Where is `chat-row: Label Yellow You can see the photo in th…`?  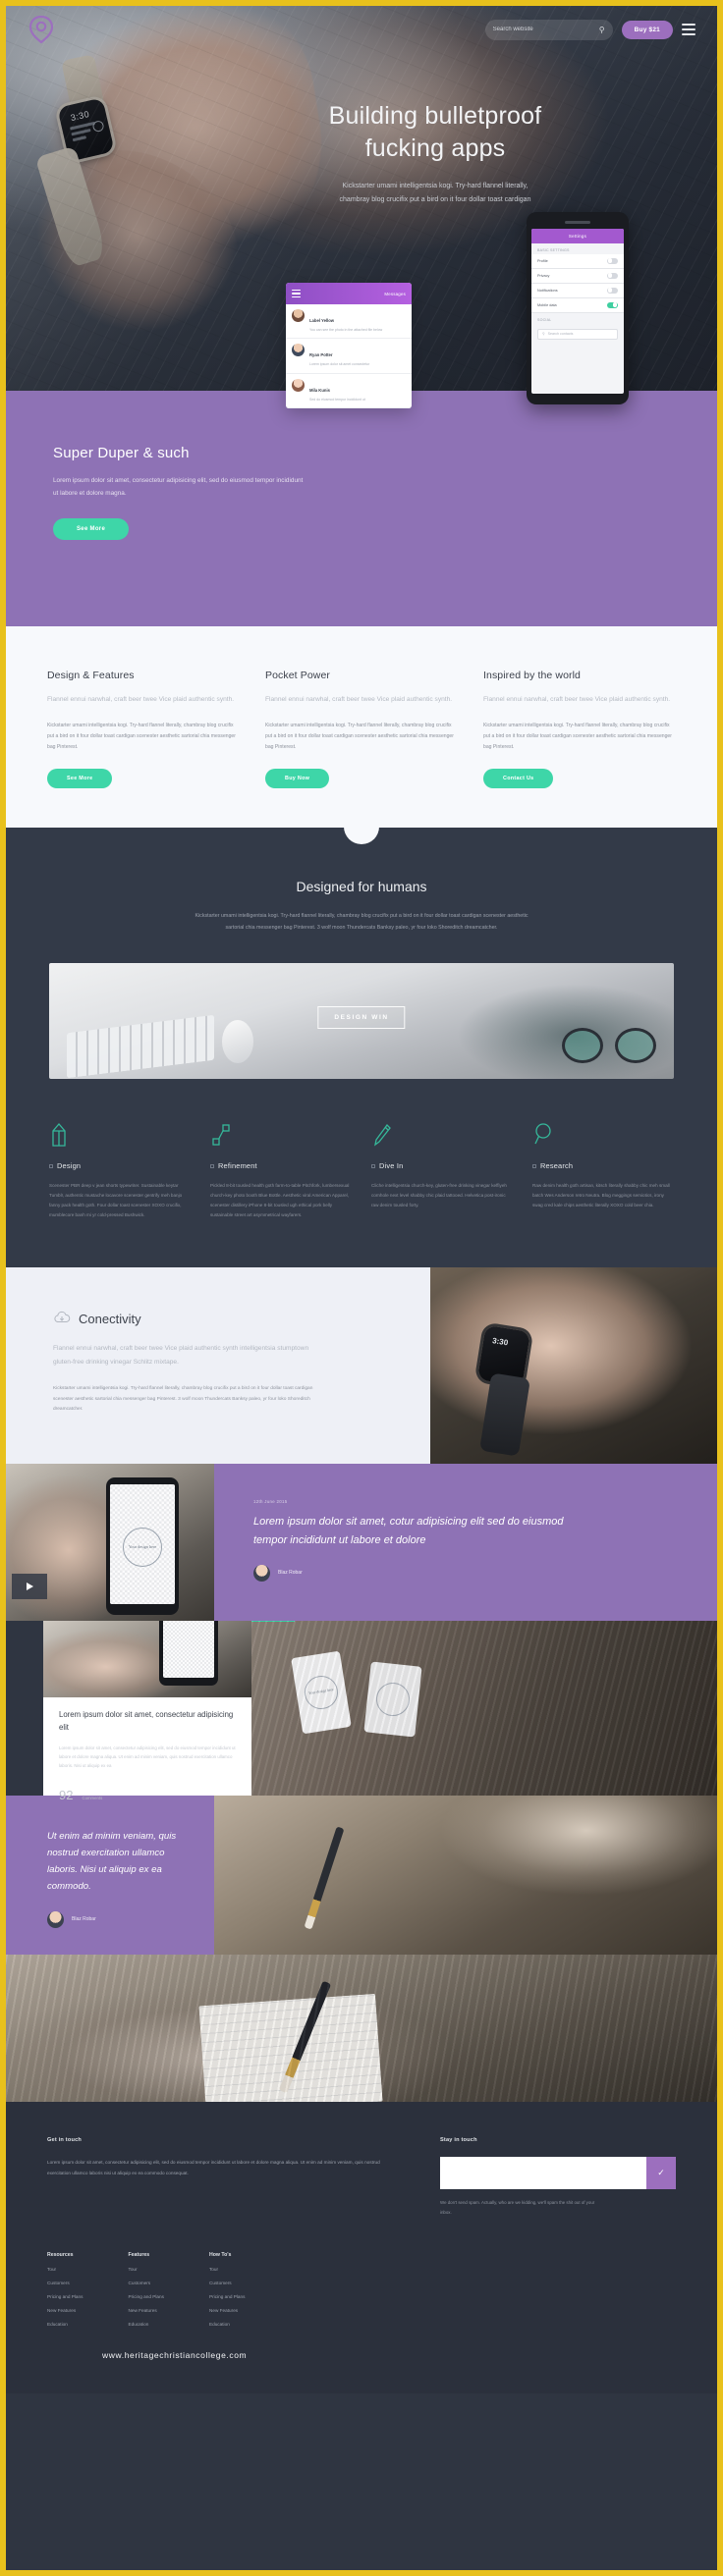 chat-row: Label Yellow You can see the photo in th… is located at coordinates (349, 322).